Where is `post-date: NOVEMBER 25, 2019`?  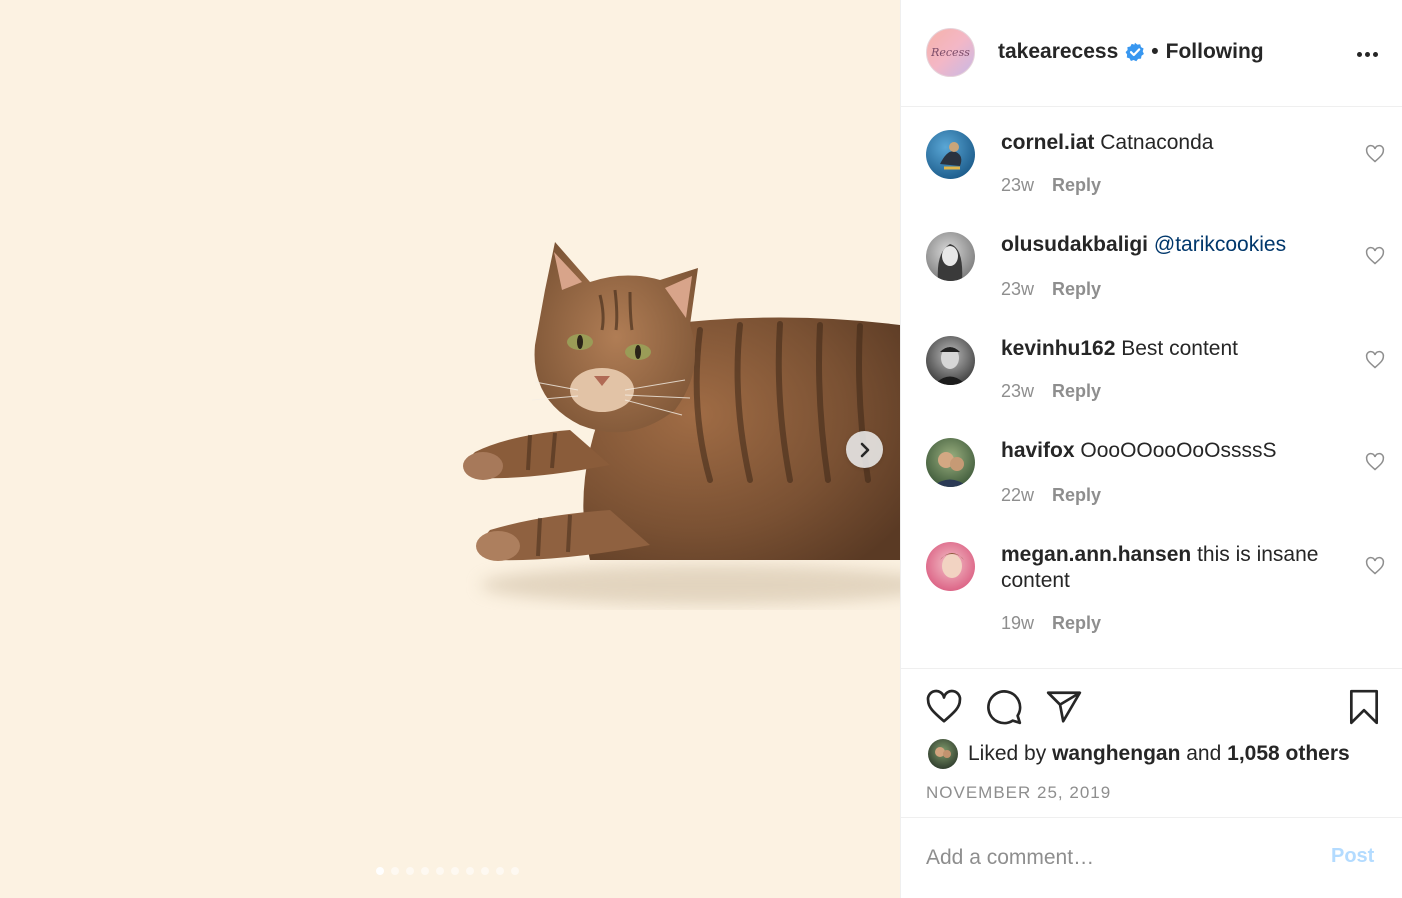 post-date: NOVEMBER 25, 2019 is located at coordinates (1019, 792).